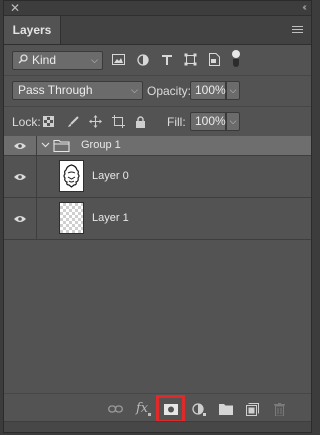 The image size is (320, 435). What do you see at coordinates (110, 176) in the screenshot?
I see `layer-name: Layer 0` at bounding box center [110, 176].